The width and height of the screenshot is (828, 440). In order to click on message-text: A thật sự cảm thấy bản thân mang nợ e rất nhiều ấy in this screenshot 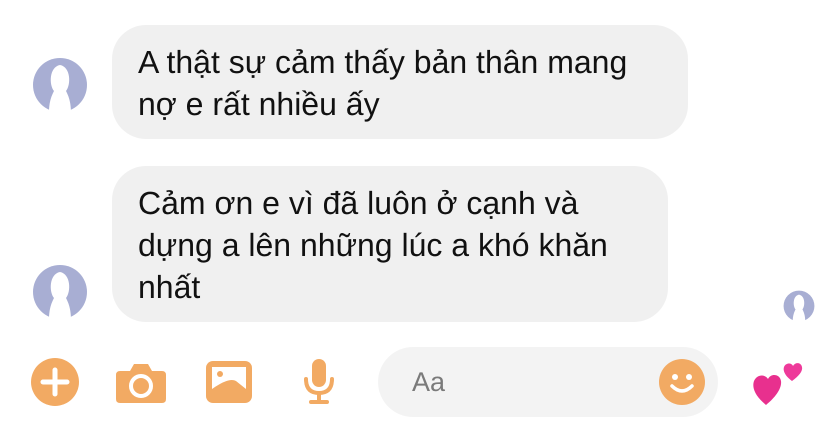, I will do `click(383, 83)`.